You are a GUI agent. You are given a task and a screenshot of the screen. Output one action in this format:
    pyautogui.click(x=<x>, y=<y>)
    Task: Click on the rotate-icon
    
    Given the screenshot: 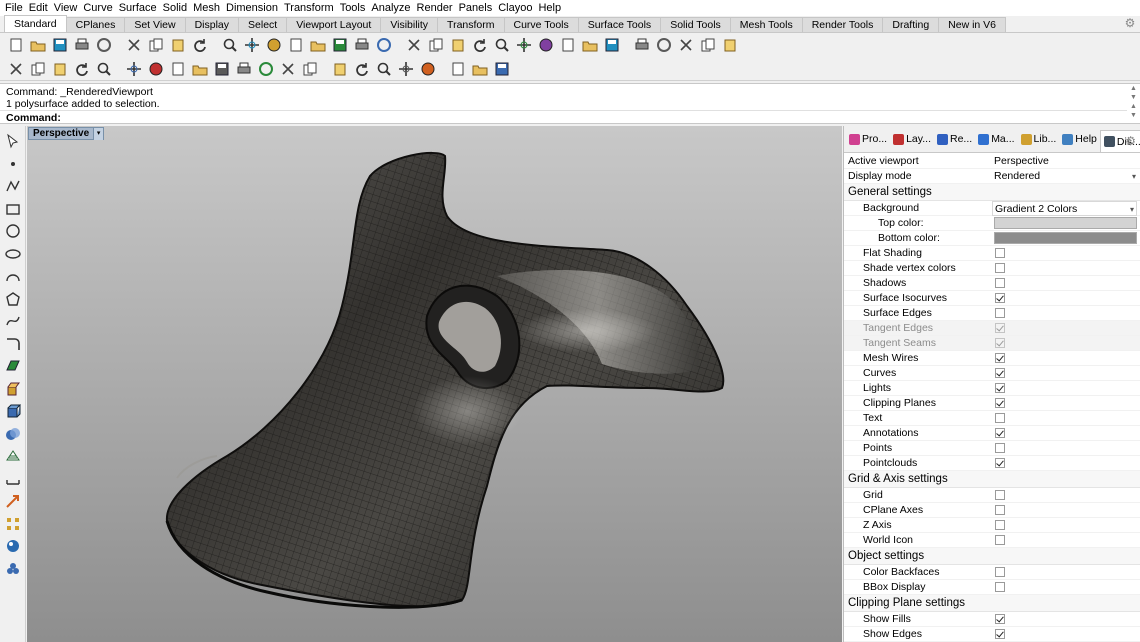 What is the action you would take?
    pyautogui.click(x=134, y=69)
    